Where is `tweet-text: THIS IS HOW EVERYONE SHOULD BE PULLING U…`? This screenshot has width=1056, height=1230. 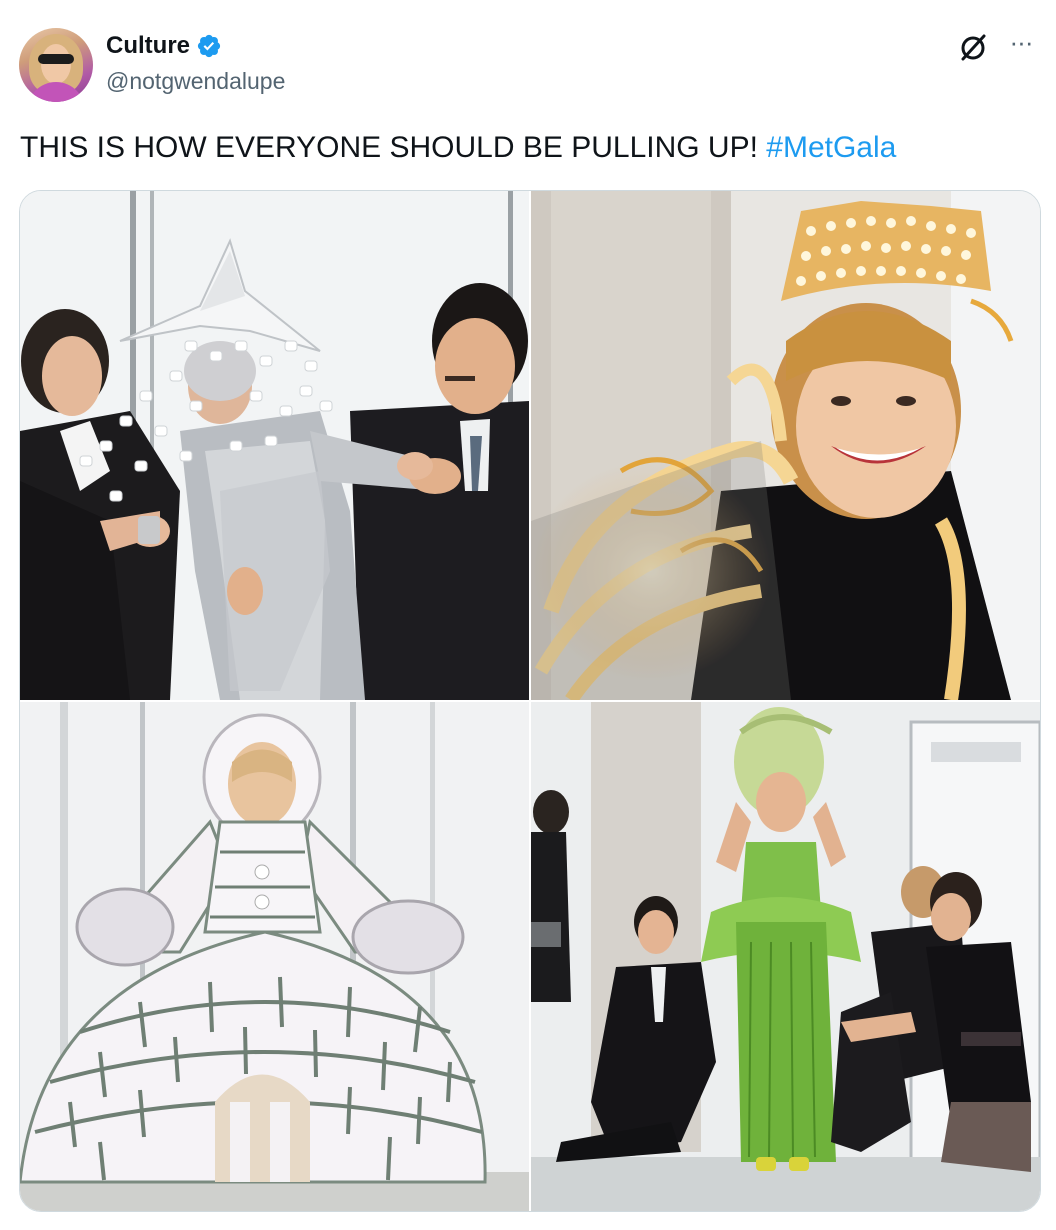 tweet-text: THIS IS HOW EVERYONE SHOULD BE PULLING U… is located at coordinates (458, 148).